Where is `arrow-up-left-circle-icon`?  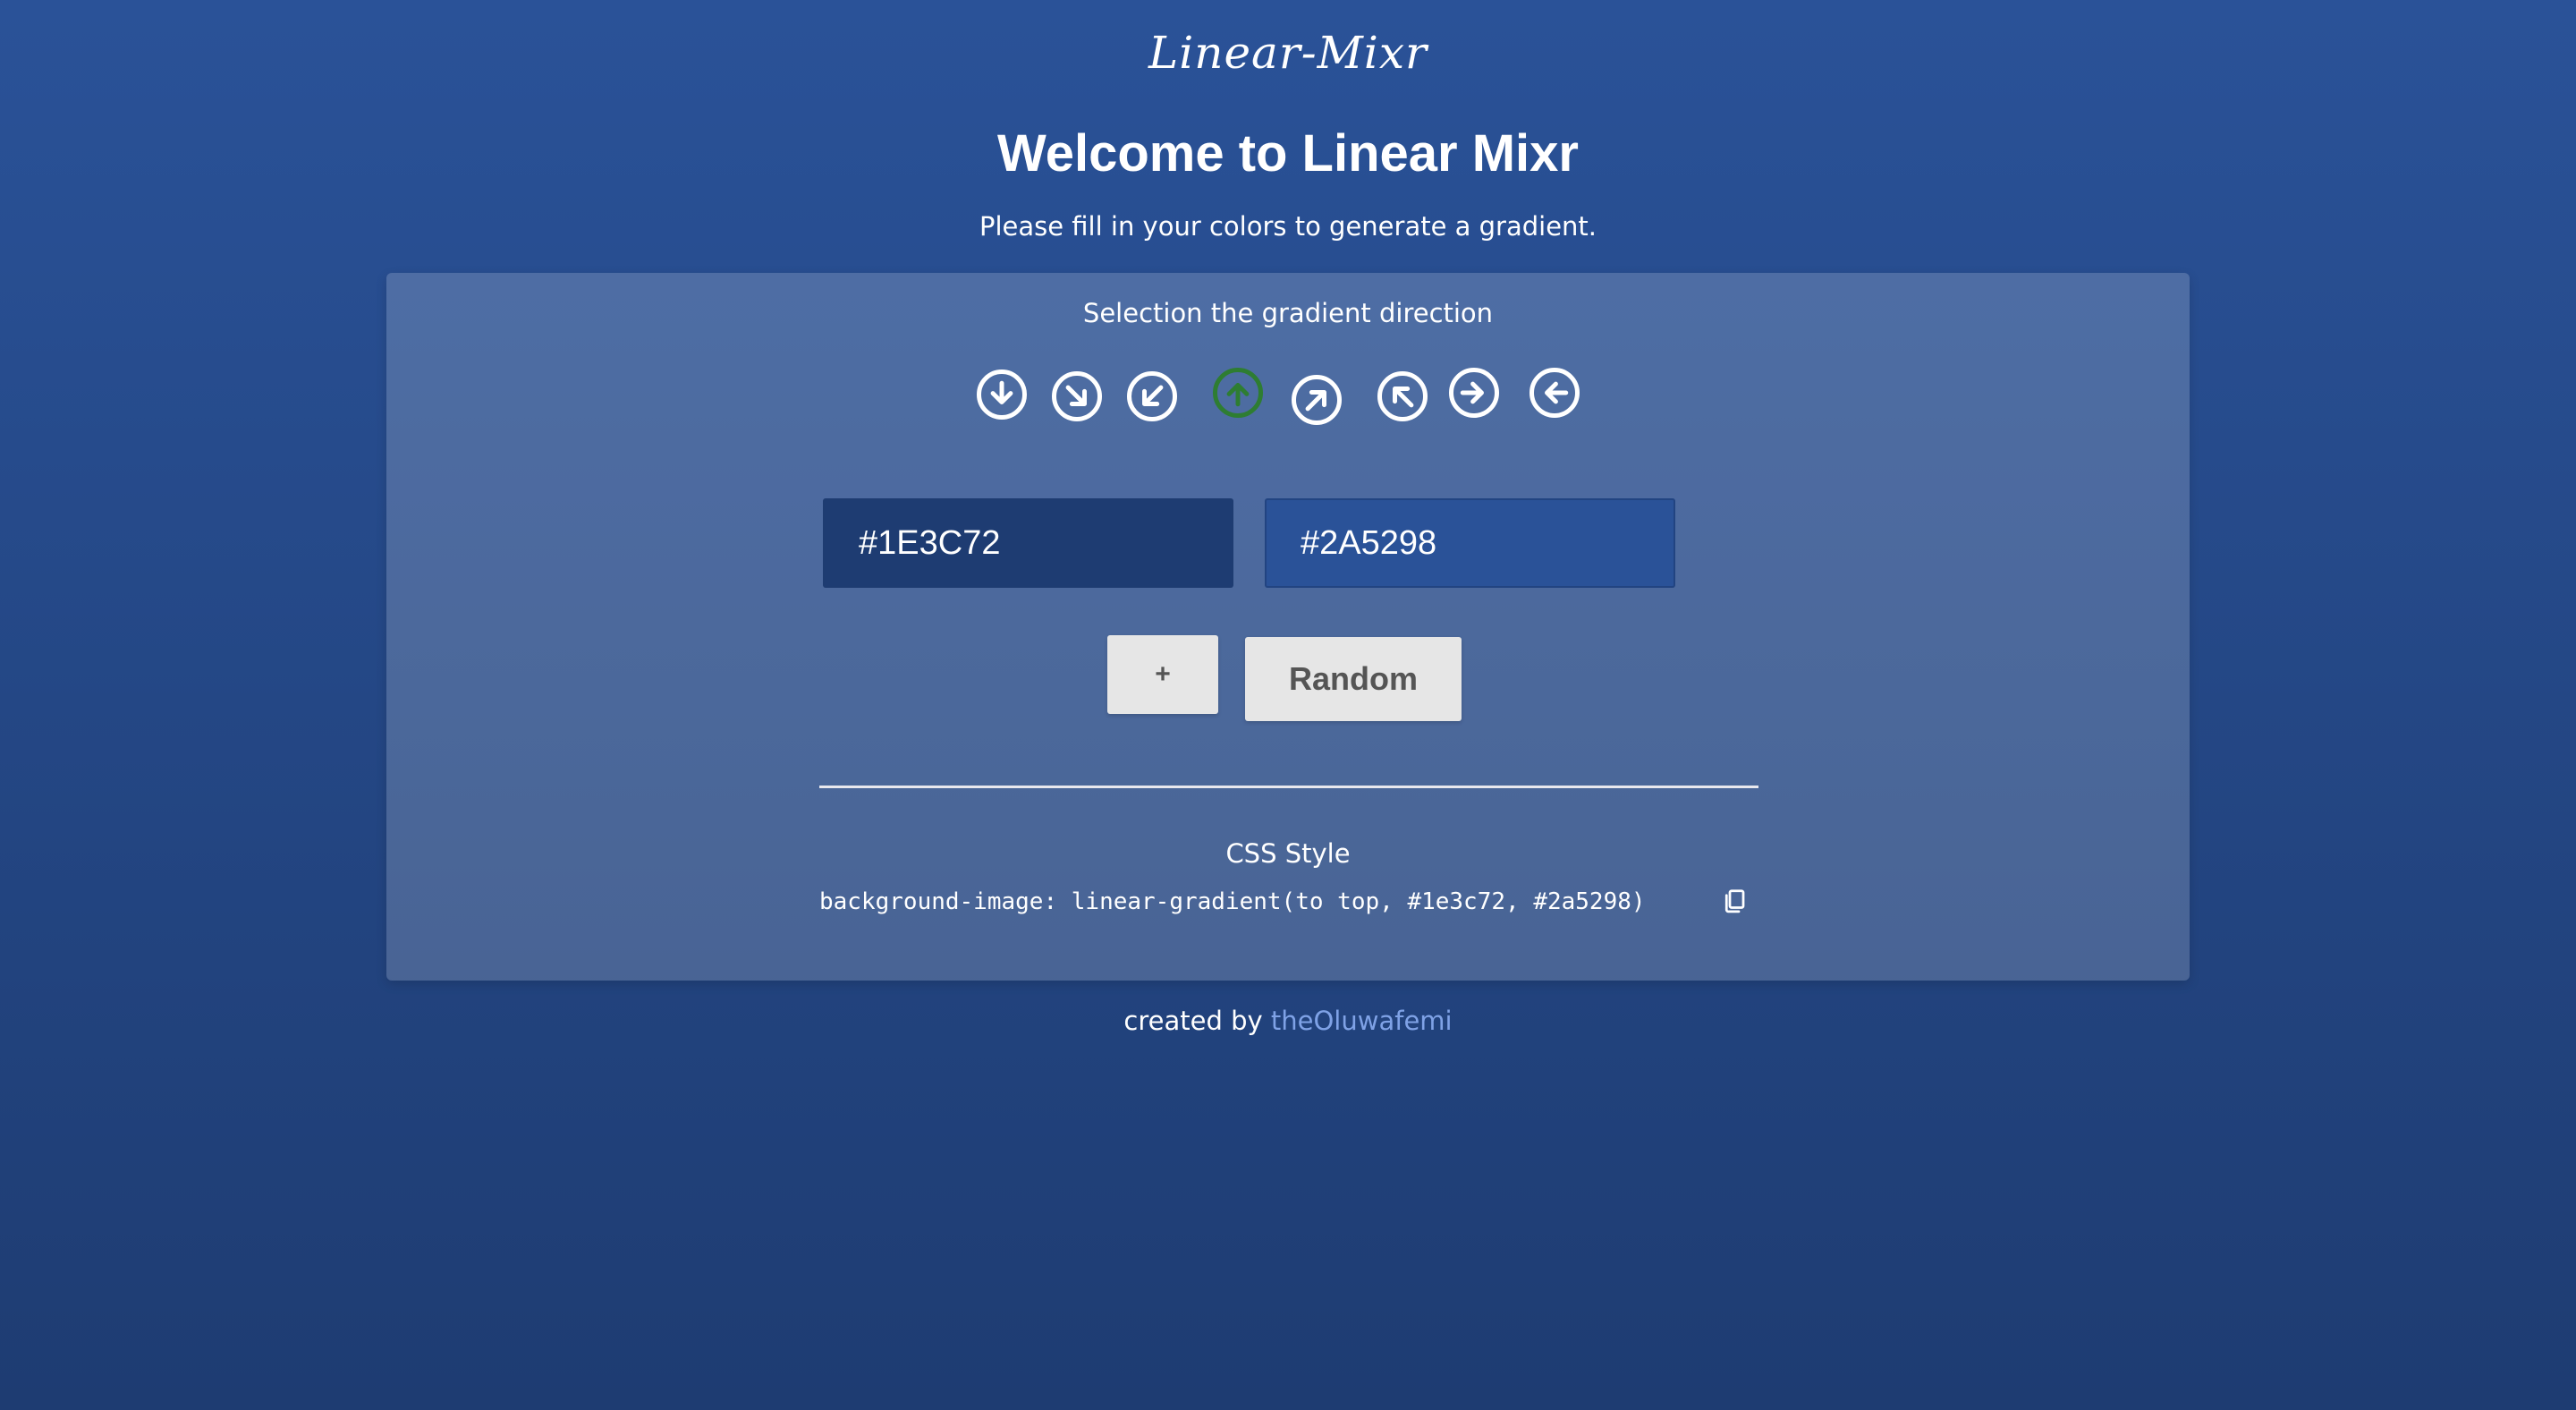
arrow-up-left-circle-icon is located at coordinates (1403, 397).